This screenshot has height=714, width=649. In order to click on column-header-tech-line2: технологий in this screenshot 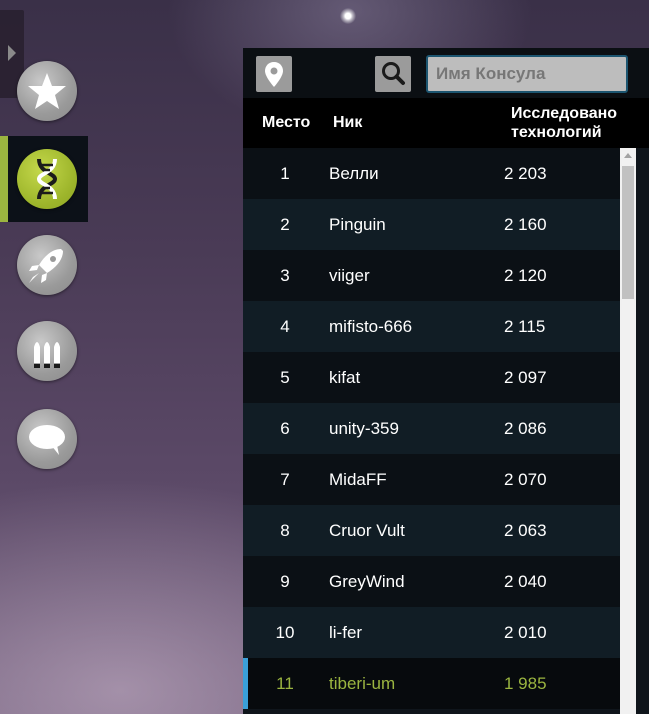, I will do `click(556, 132)`.